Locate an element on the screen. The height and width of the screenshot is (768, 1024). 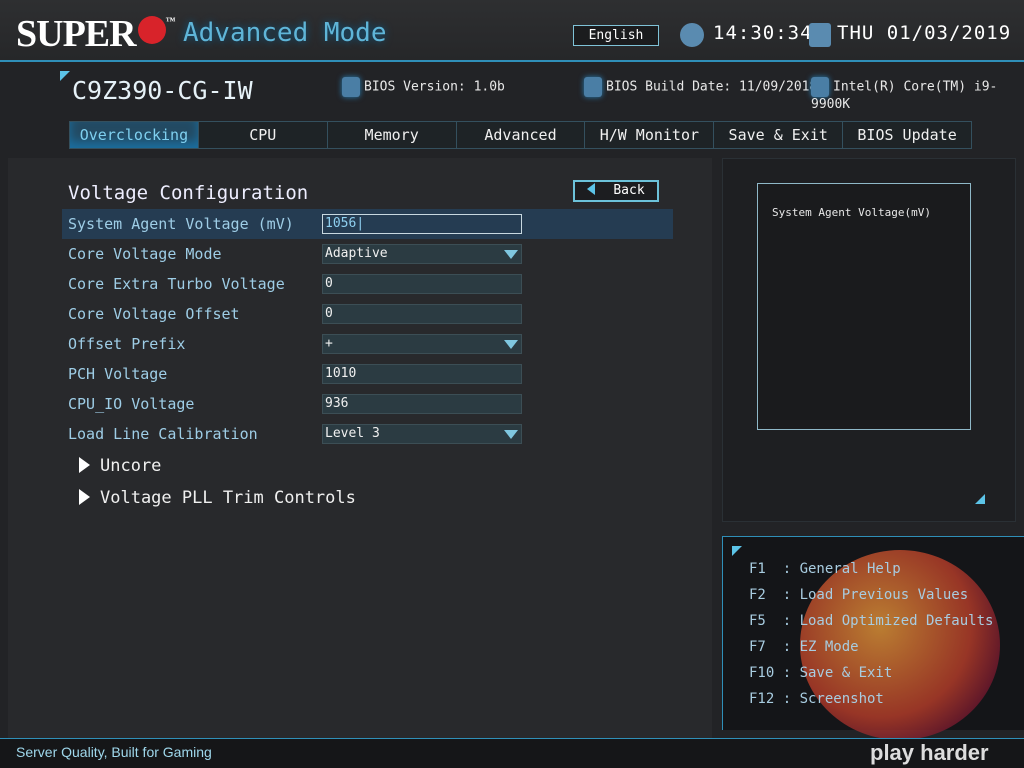
setting-pch-voltage: PCH Voltage 1010 is located at coordinates (367, 374).